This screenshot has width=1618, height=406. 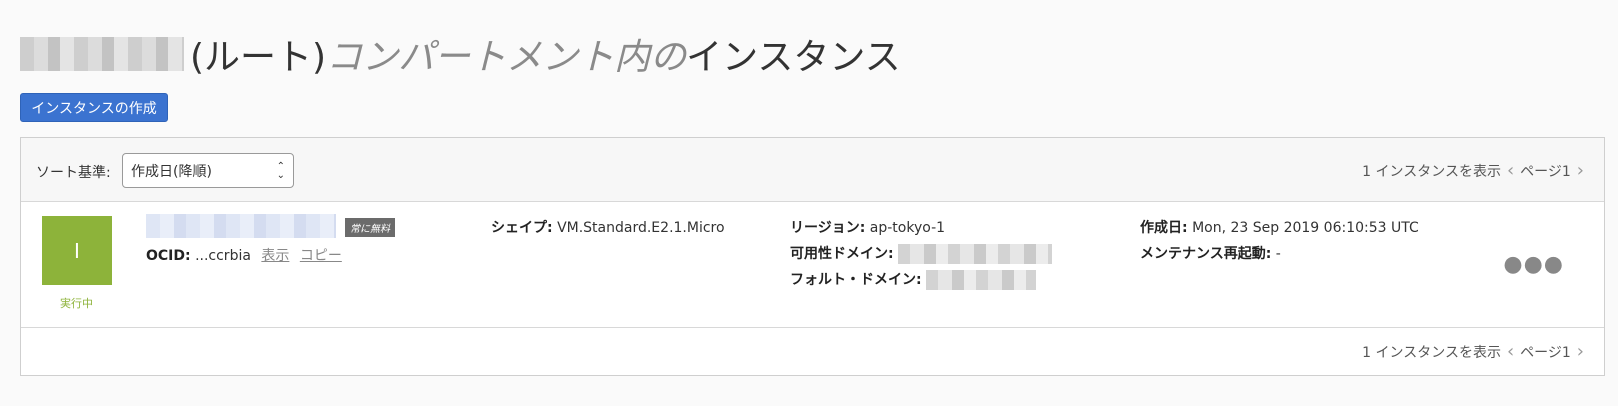 I want to click on compartment-name-redacted, so click(x=102, y=54).